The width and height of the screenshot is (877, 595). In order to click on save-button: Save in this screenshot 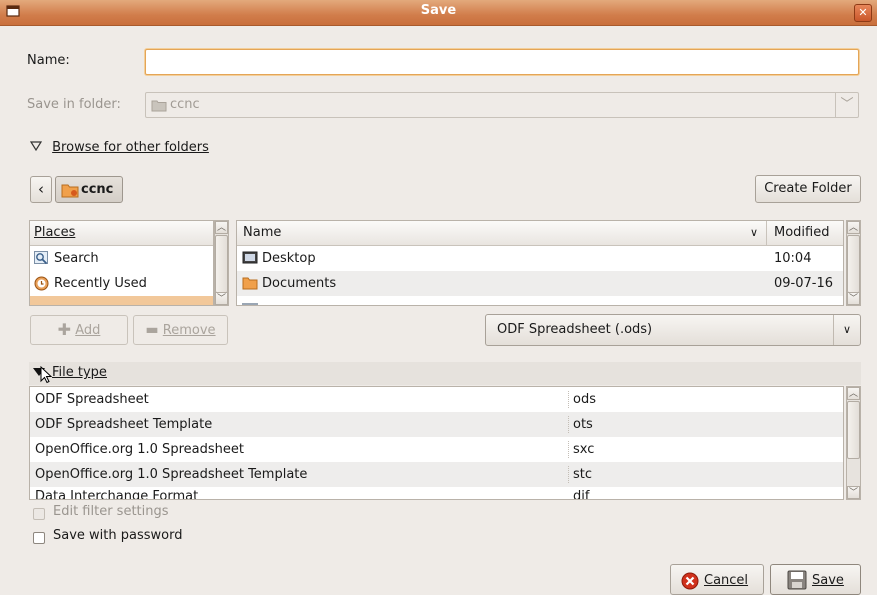, I will do `click(815, 579)`.